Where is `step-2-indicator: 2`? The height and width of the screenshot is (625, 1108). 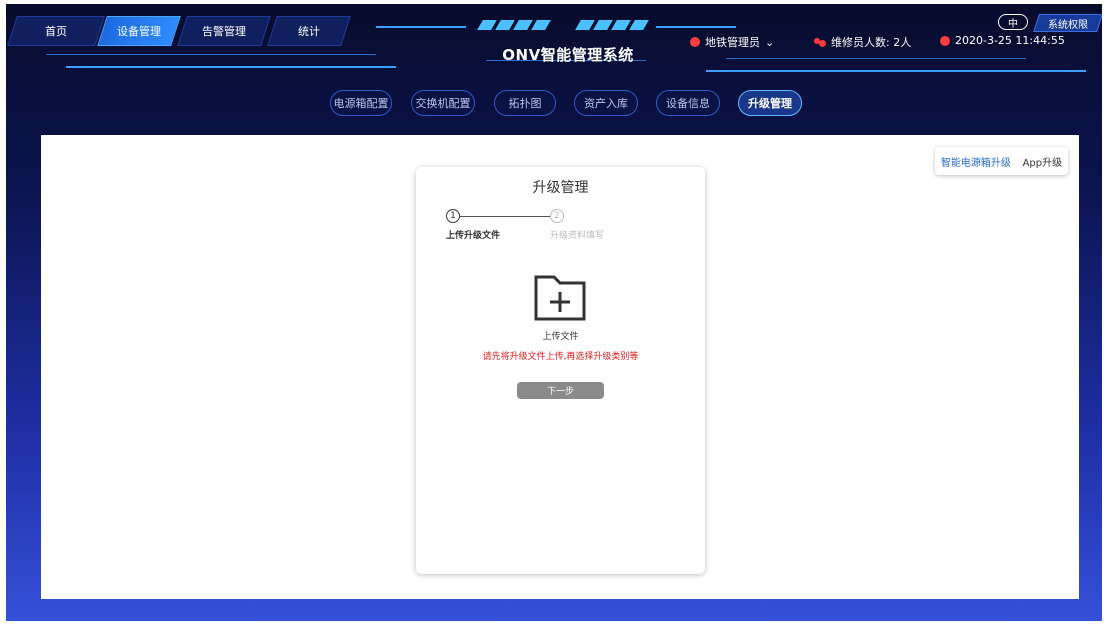 step-2-indicator: 2 is located at coordinates (557, 216).